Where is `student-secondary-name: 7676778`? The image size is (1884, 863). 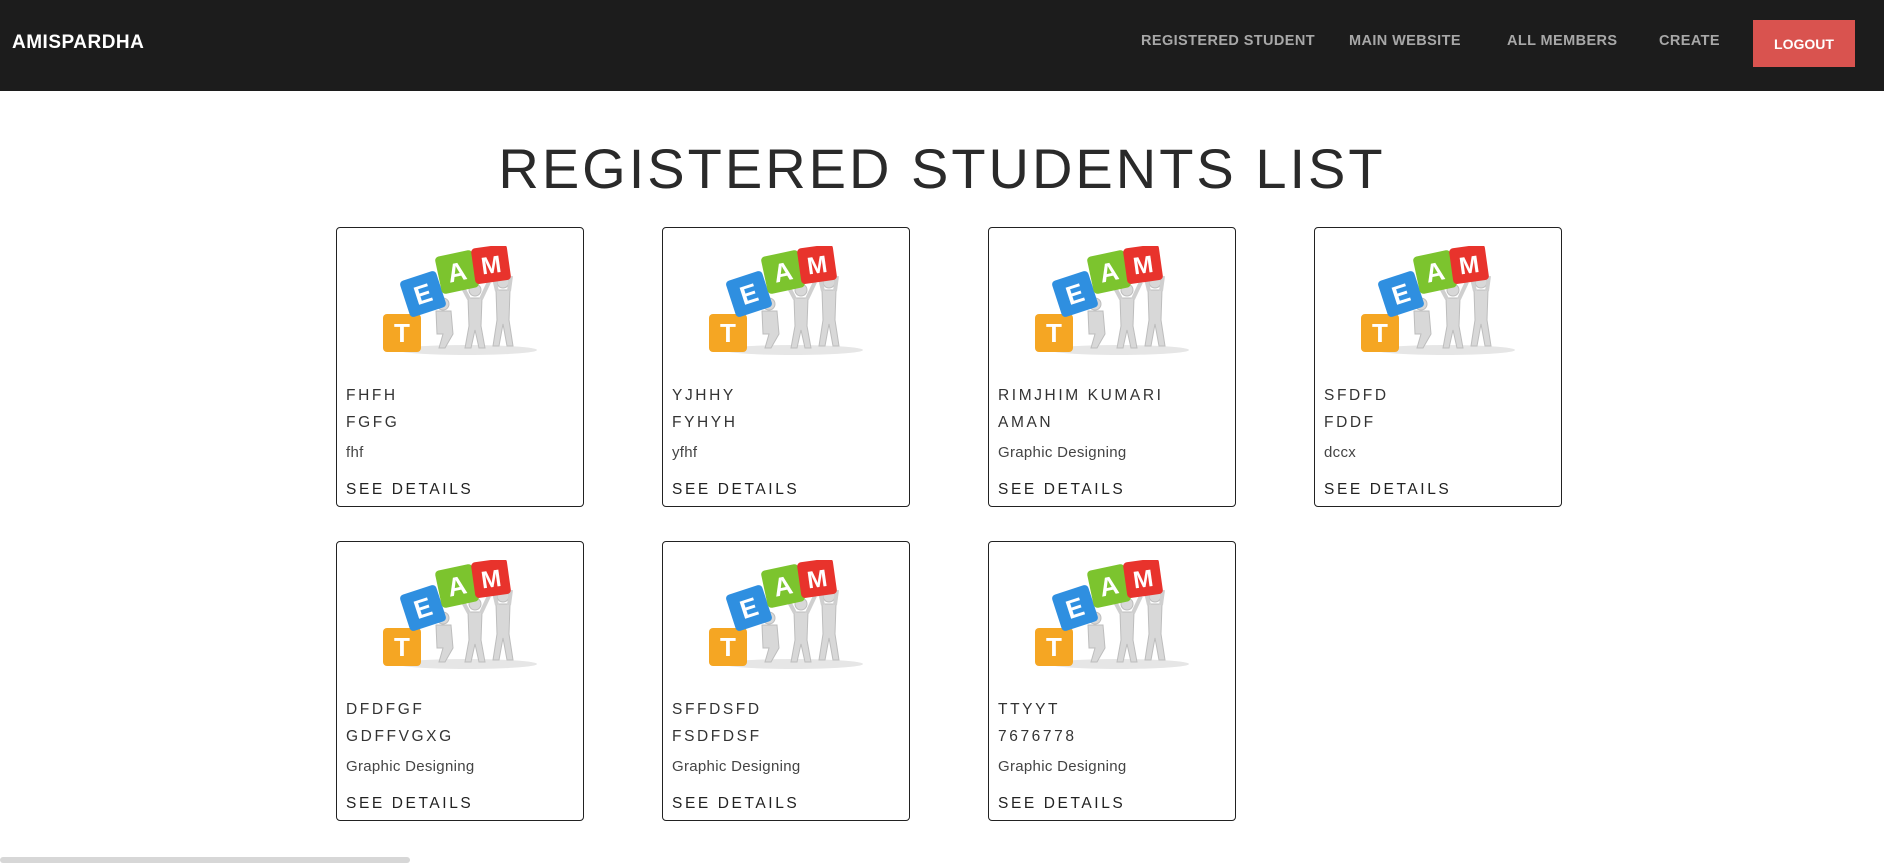
student-secondary-name: 7676778 is located at coordinates (1037, 736).